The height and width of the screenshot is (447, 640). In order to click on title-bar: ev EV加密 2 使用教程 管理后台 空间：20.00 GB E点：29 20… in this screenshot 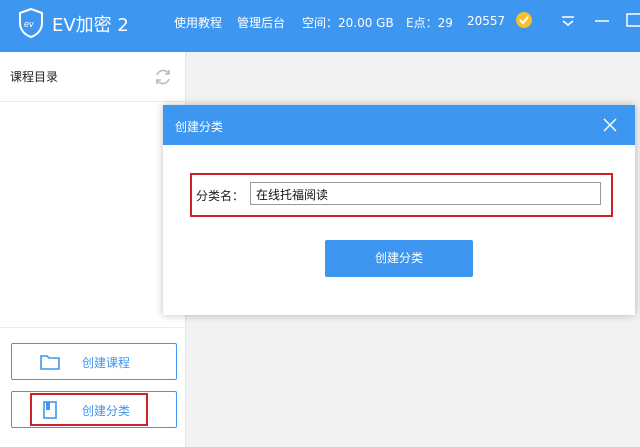, I will do `click(320, 26)`.